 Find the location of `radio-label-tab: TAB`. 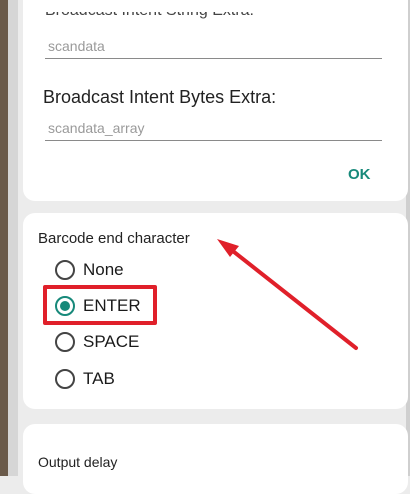

radio-label-tab: TAB is located at coordinates (99, 378).